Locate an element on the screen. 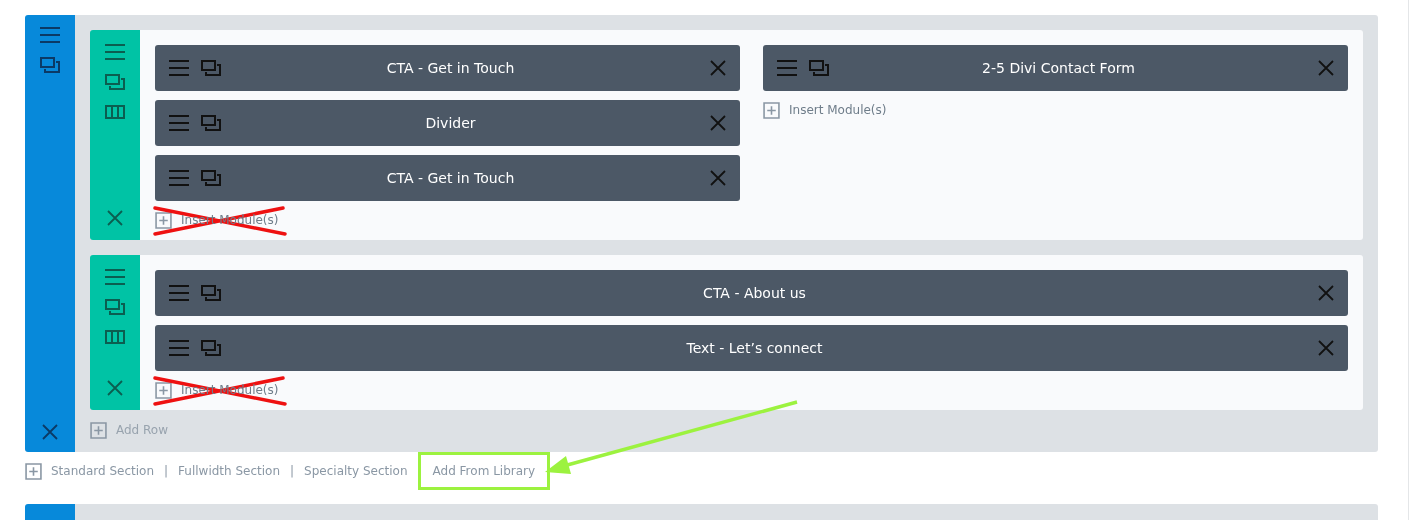 This screenshot has width=1411, height=520. module-title: Text - Let’s connect is located at coordinates (754, 348).